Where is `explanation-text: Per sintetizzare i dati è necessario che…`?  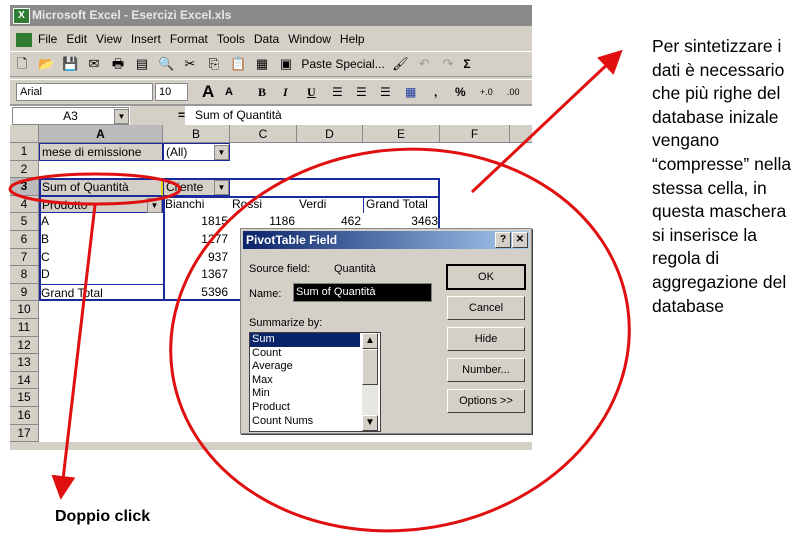
explanation-text: Per sintetizzare i dati è necessario che… is located at coordinates (722, 176).